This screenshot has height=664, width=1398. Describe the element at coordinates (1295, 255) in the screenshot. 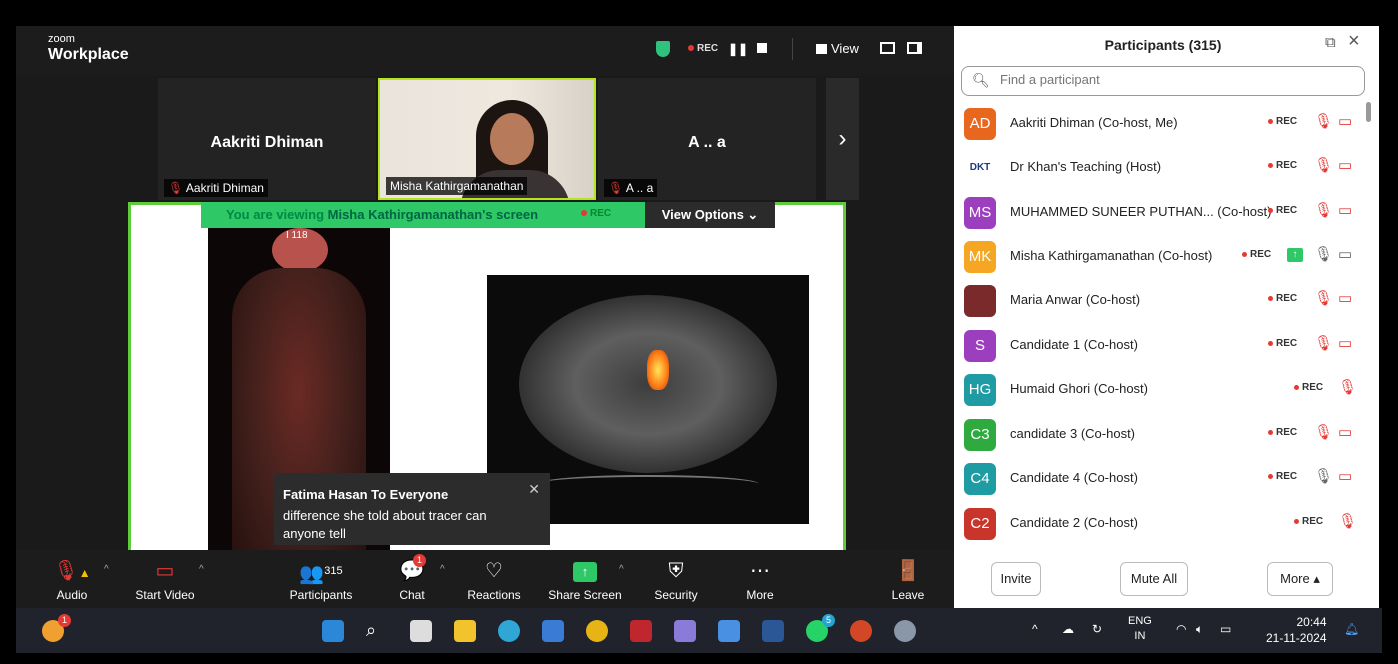

I see `sharing-screen-icon: ↑` at that location.